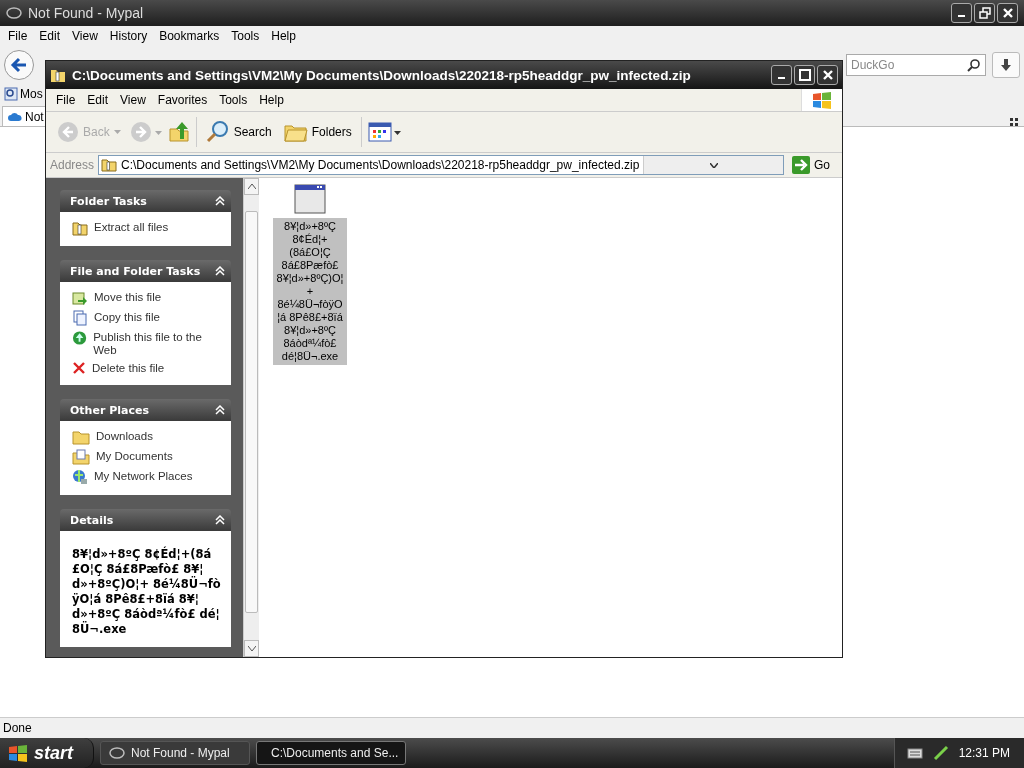  What do you see at coordinates (128, 36) in the screenshot?
I see `menu-item: History` at bounding box center [128, 36].